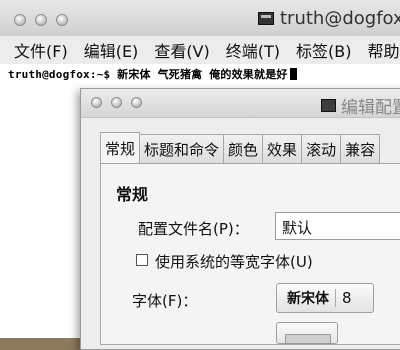 Image resolution: width=400 pixels, height=350 pixels. What do you see at coordinates (307, 333) in the screenshot?
I see `color-picker-button` at bounding box center [307, 333].